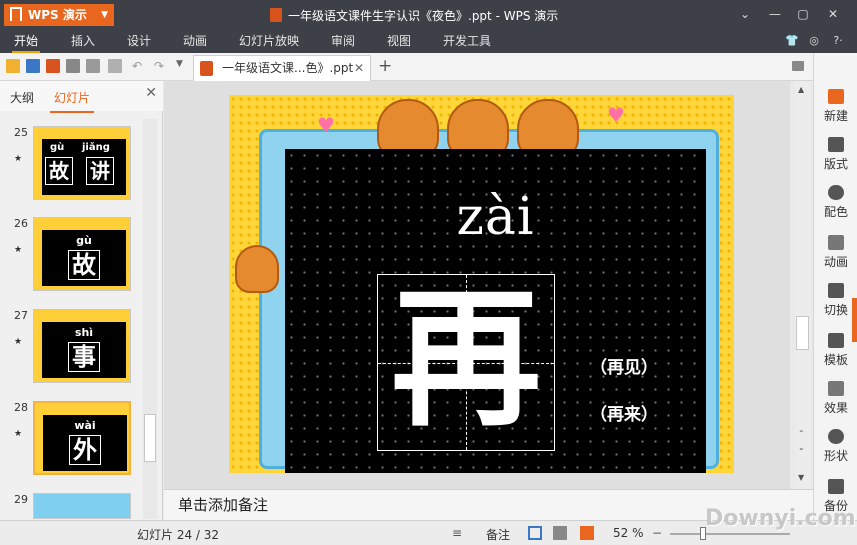 The image size is (857, 545). What do you see at coordinates (100, 171) in the screenshot?
I see `thumbnail-hanzi: 讲` at bounding box center [100, 171].